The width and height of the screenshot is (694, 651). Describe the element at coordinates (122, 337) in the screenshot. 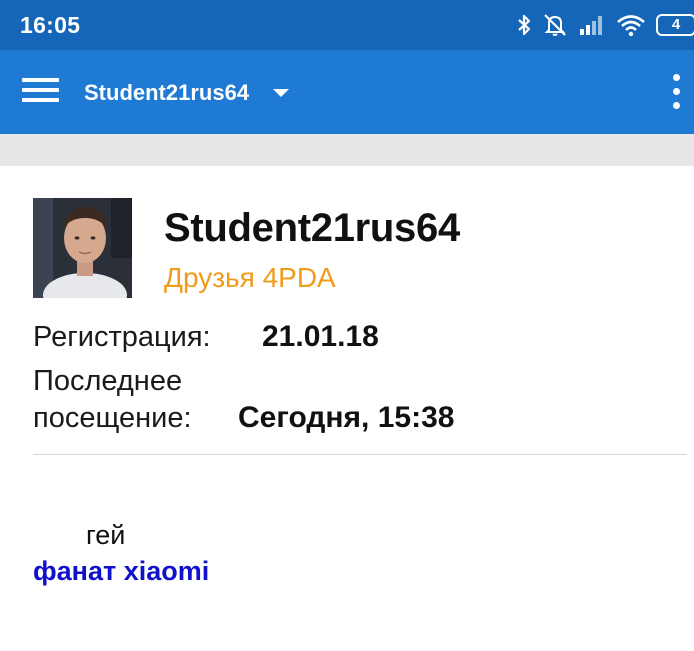

I see `registration-label: Регистрация:` at that location.